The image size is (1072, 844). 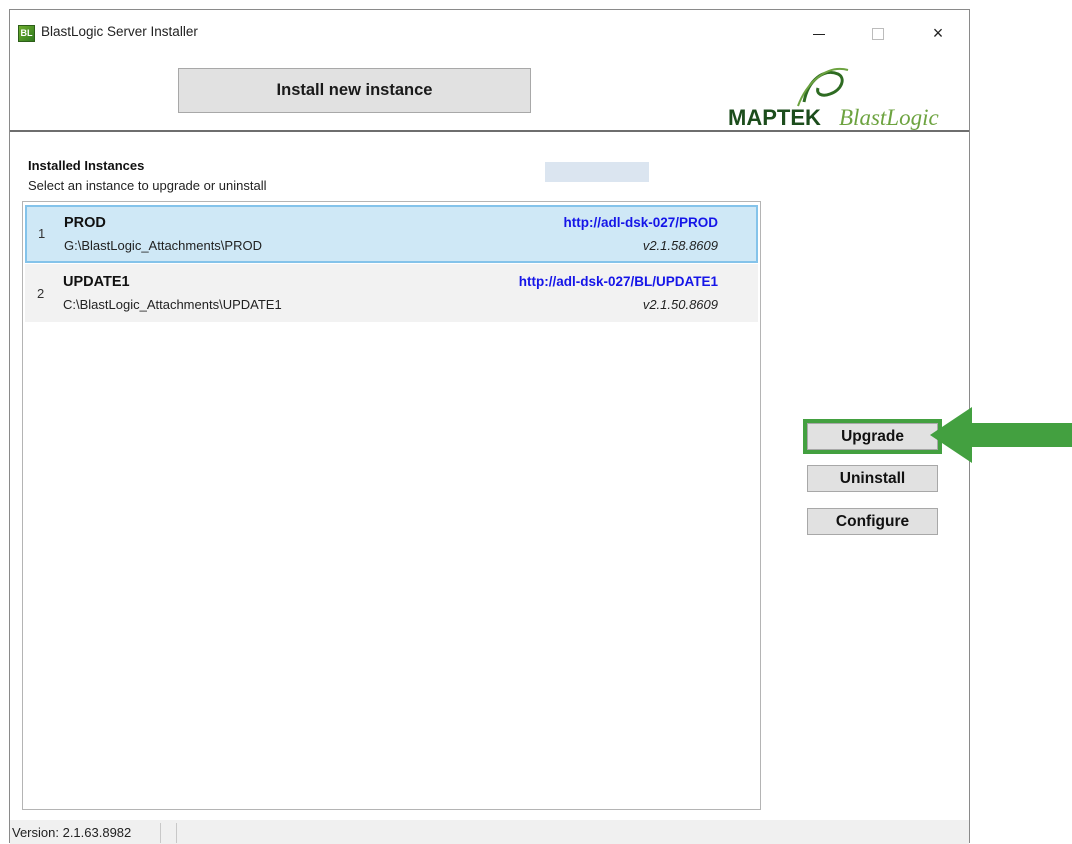 What do you see at coordinates (872, 478) in the screenshot?
I see `uninstall-button: Uninstall` at bounding box center [872, 478].